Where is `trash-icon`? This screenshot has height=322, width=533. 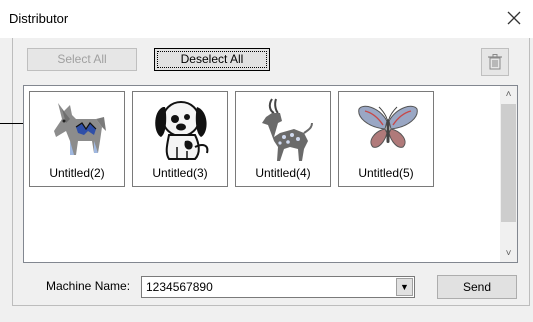
trash-icon is located at coordinates (495, 62).